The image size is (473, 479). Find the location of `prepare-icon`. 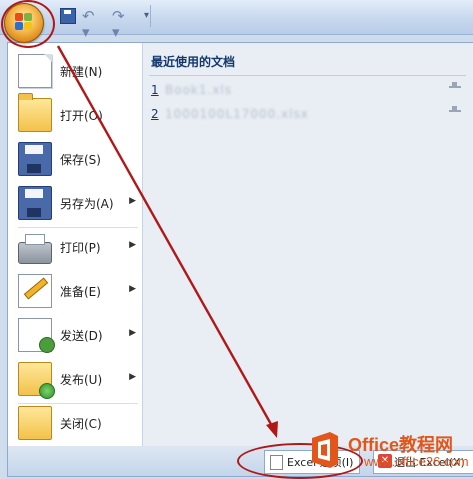

prepare-icon is located at coordinates (35, 291).